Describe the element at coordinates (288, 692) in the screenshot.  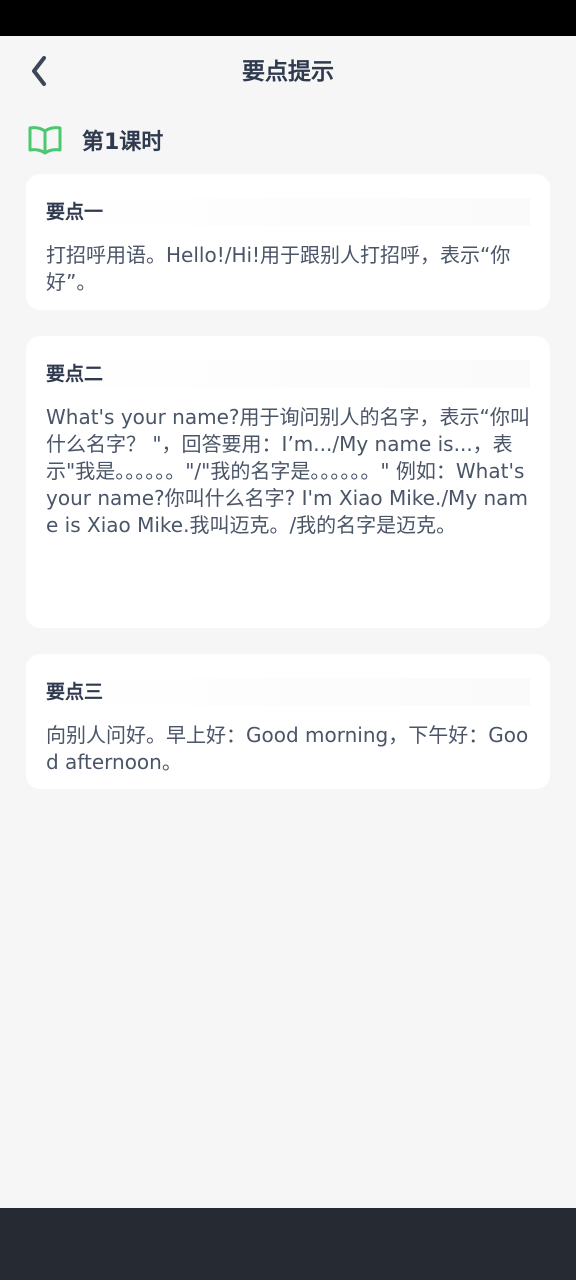
I see `point-title: 要点三` at that location.